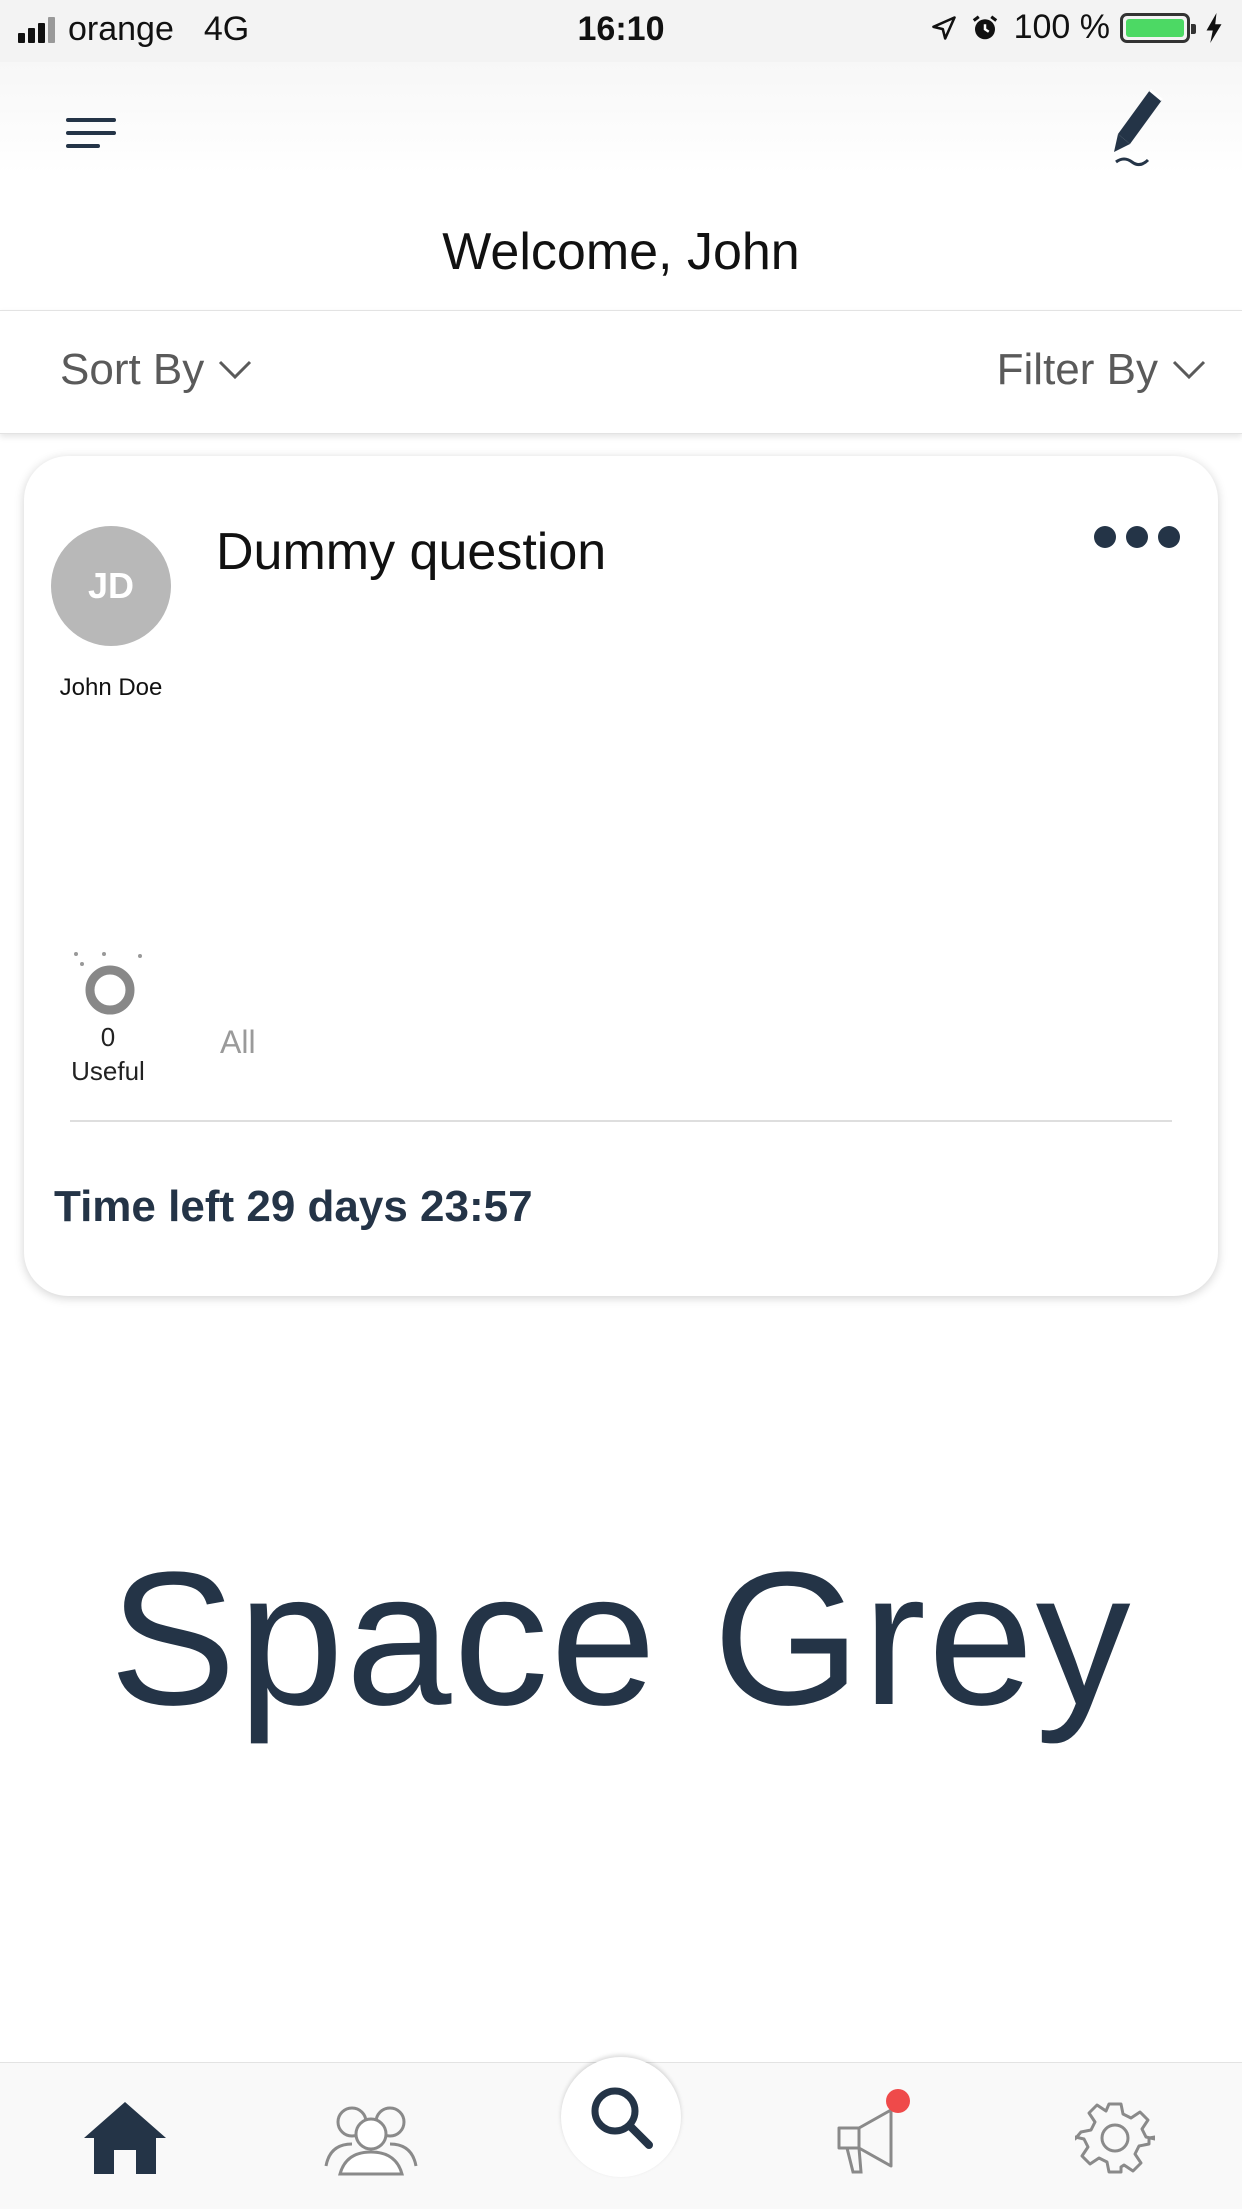  I want to click on alarm-icon, so click(984, 27).